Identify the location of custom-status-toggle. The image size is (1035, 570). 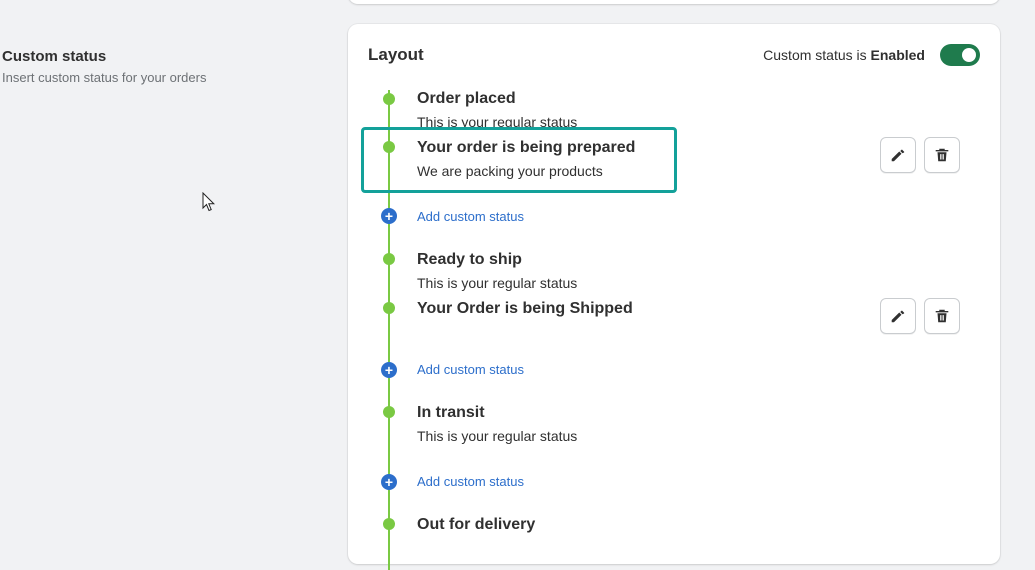
(960, 55).